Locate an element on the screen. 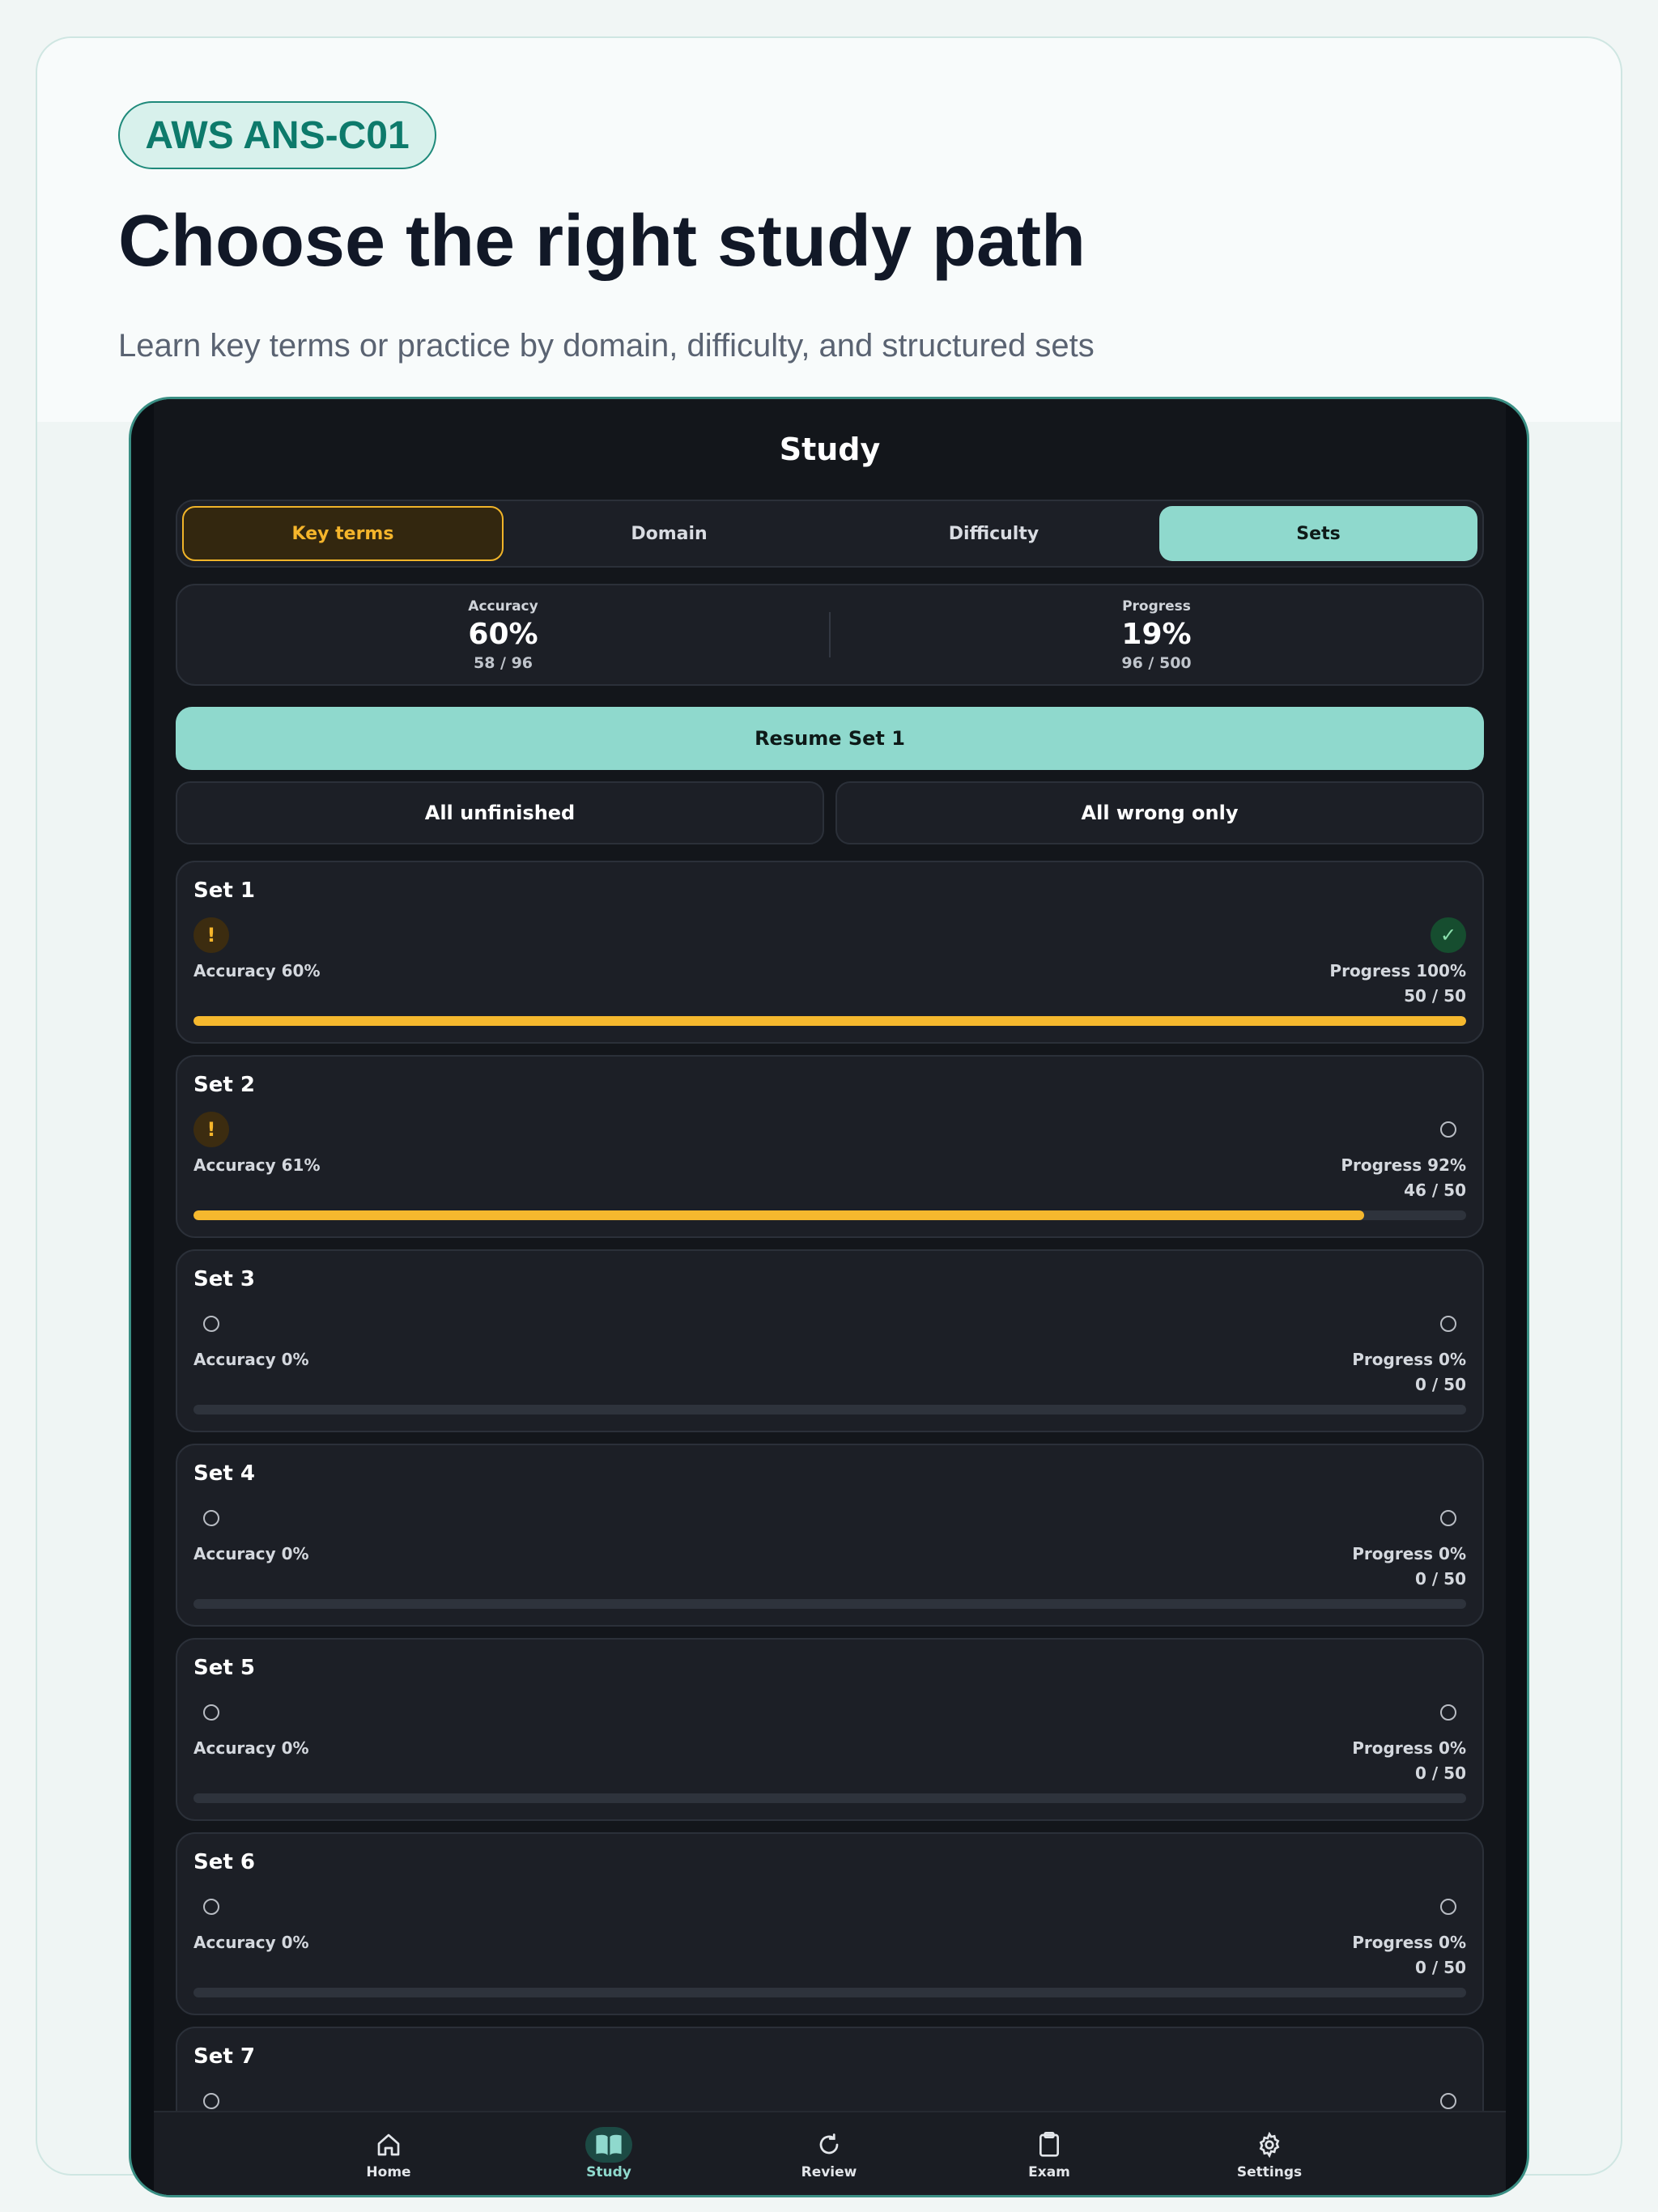  nav-study-label: Study is located at coordinates (608, 2172).